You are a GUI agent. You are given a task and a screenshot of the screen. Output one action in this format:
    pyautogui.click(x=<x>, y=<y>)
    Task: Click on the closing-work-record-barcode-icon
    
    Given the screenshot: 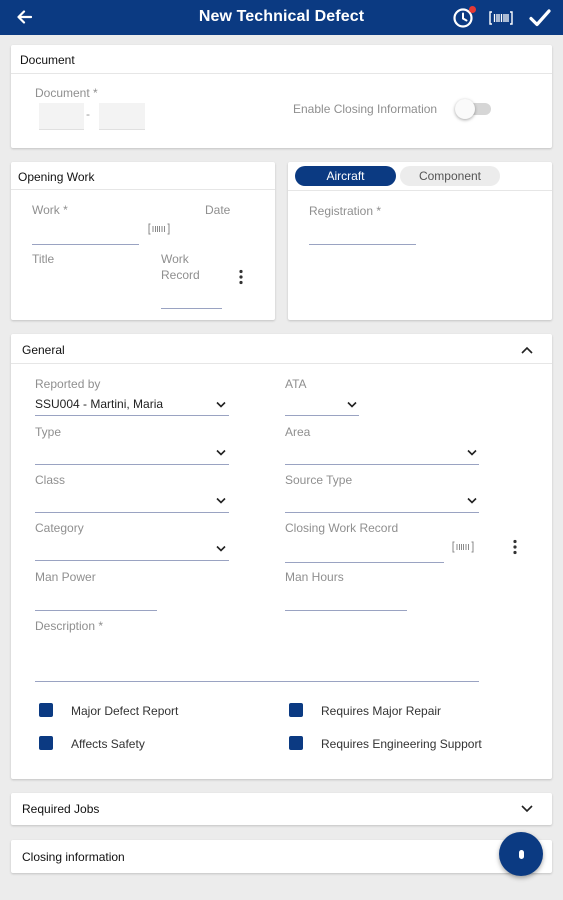 What is the action you would take?
    pyautogui.click(x=463, y=547)
    